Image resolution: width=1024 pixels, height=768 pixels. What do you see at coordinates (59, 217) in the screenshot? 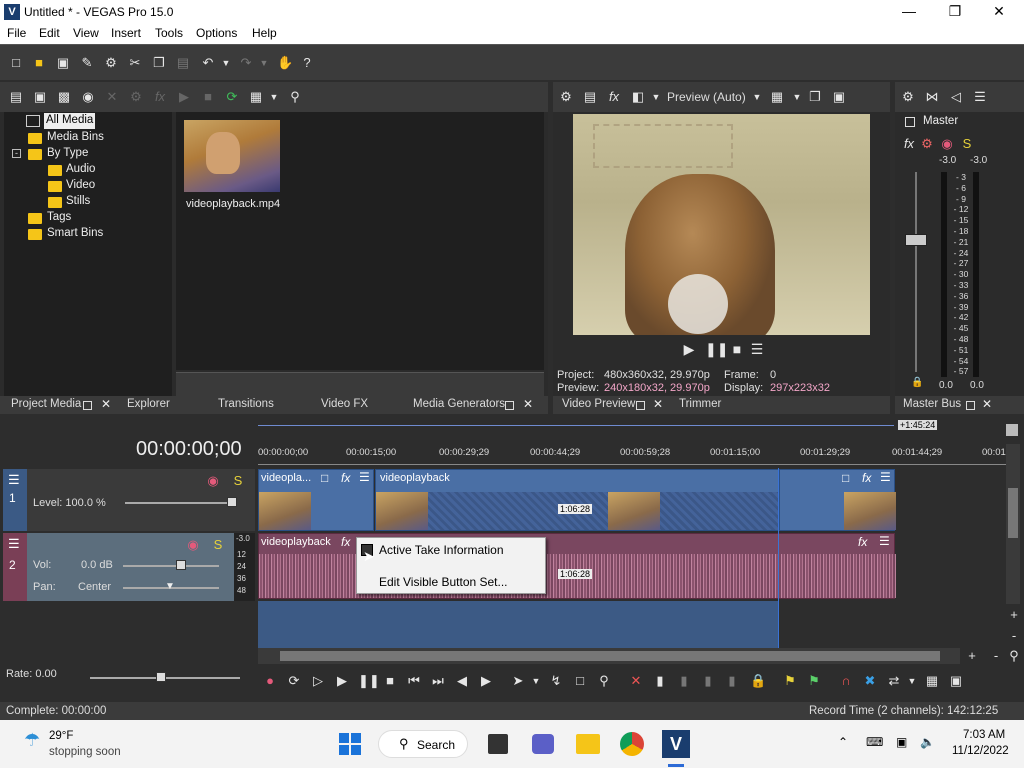
I see `tree-item-tags: Tags` at bounding box center [59, 217].